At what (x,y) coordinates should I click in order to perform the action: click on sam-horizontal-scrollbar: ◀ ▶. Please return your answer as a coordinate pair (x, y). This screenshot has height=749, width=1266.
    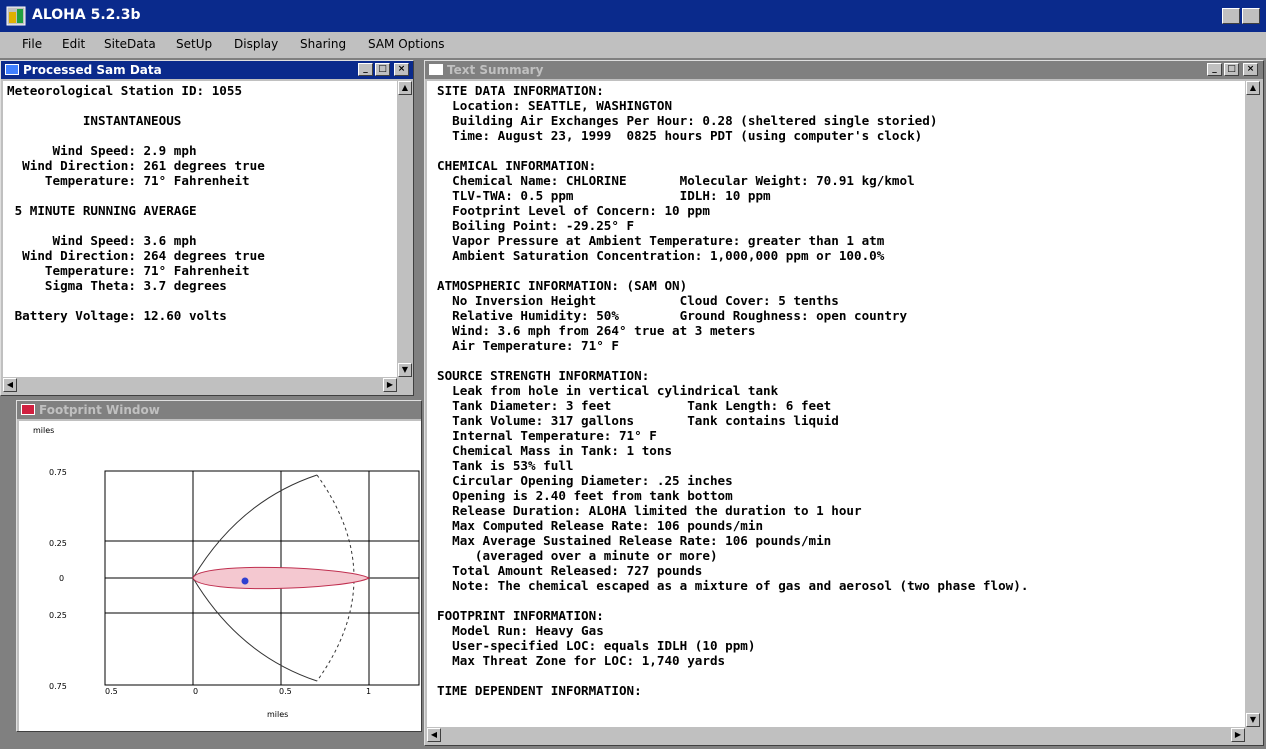
    Looking at the image, I should click on (200, 385).